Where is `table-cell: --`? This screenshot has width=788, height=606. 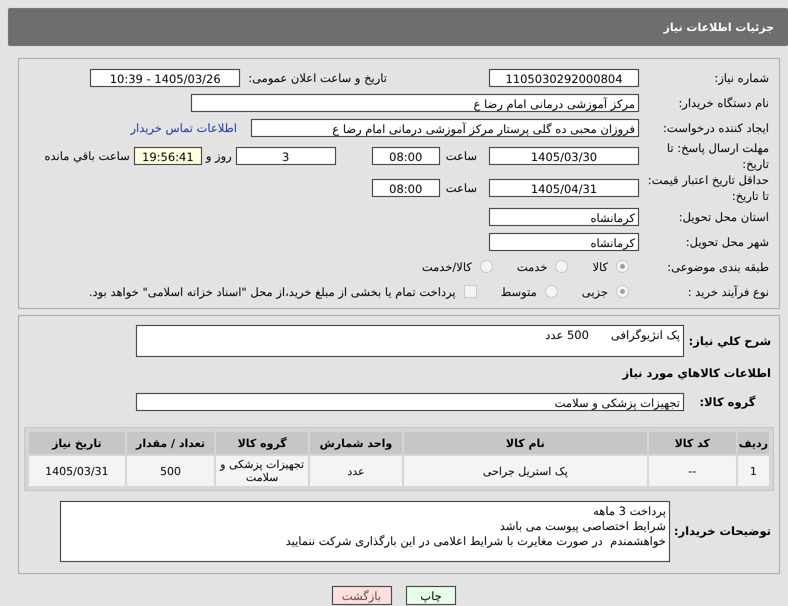 table-cell: -- is located at coordinates (692, 471).